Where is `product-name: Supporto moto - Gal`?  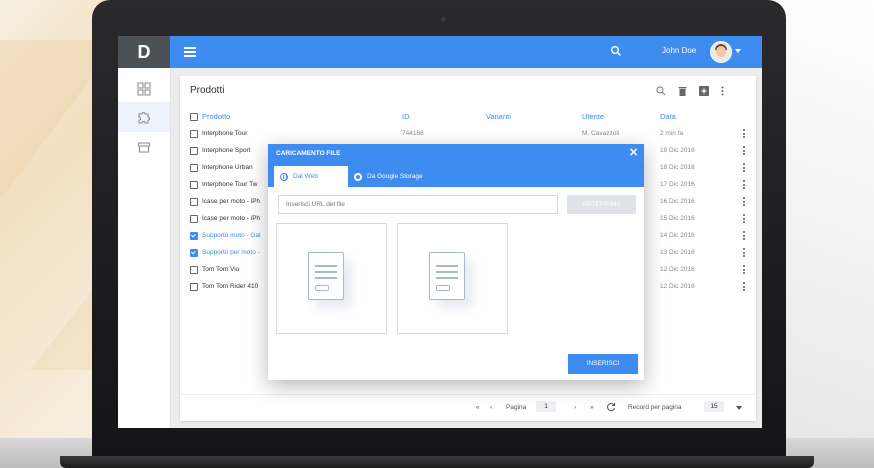
product-name: Supporto moto - Gal is located at coordinates (231, 235).